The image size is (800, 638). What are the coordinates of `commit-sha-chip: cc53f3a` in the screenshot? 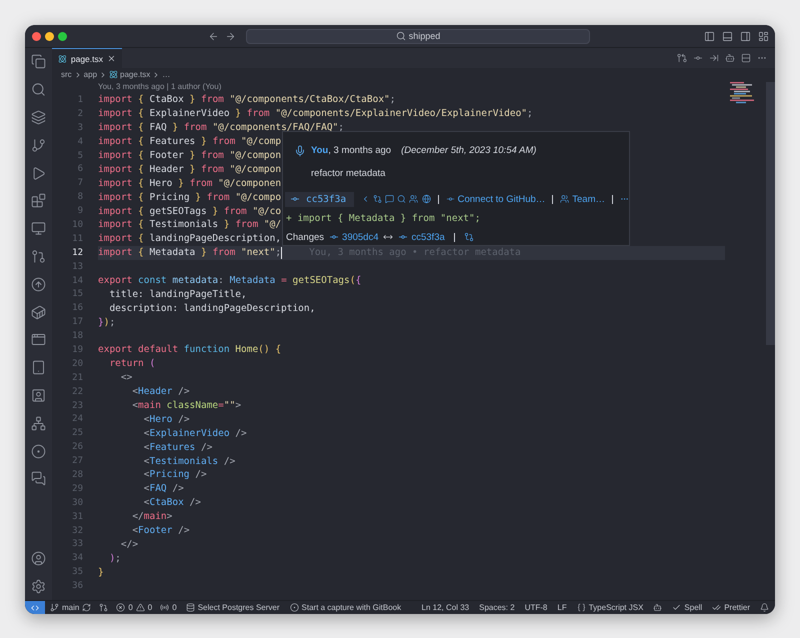 It's located at (319, 199).